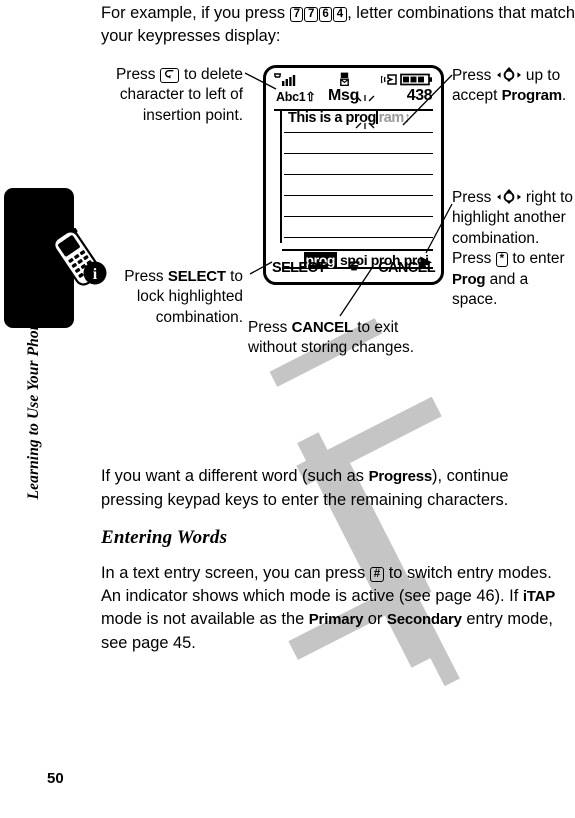 The height and width of the screenshot is (818, 575). What do you see at coordinates (391, 118) in the screenshot?
I see `suggested-suffix: ram` at bounding box center [391, 118].